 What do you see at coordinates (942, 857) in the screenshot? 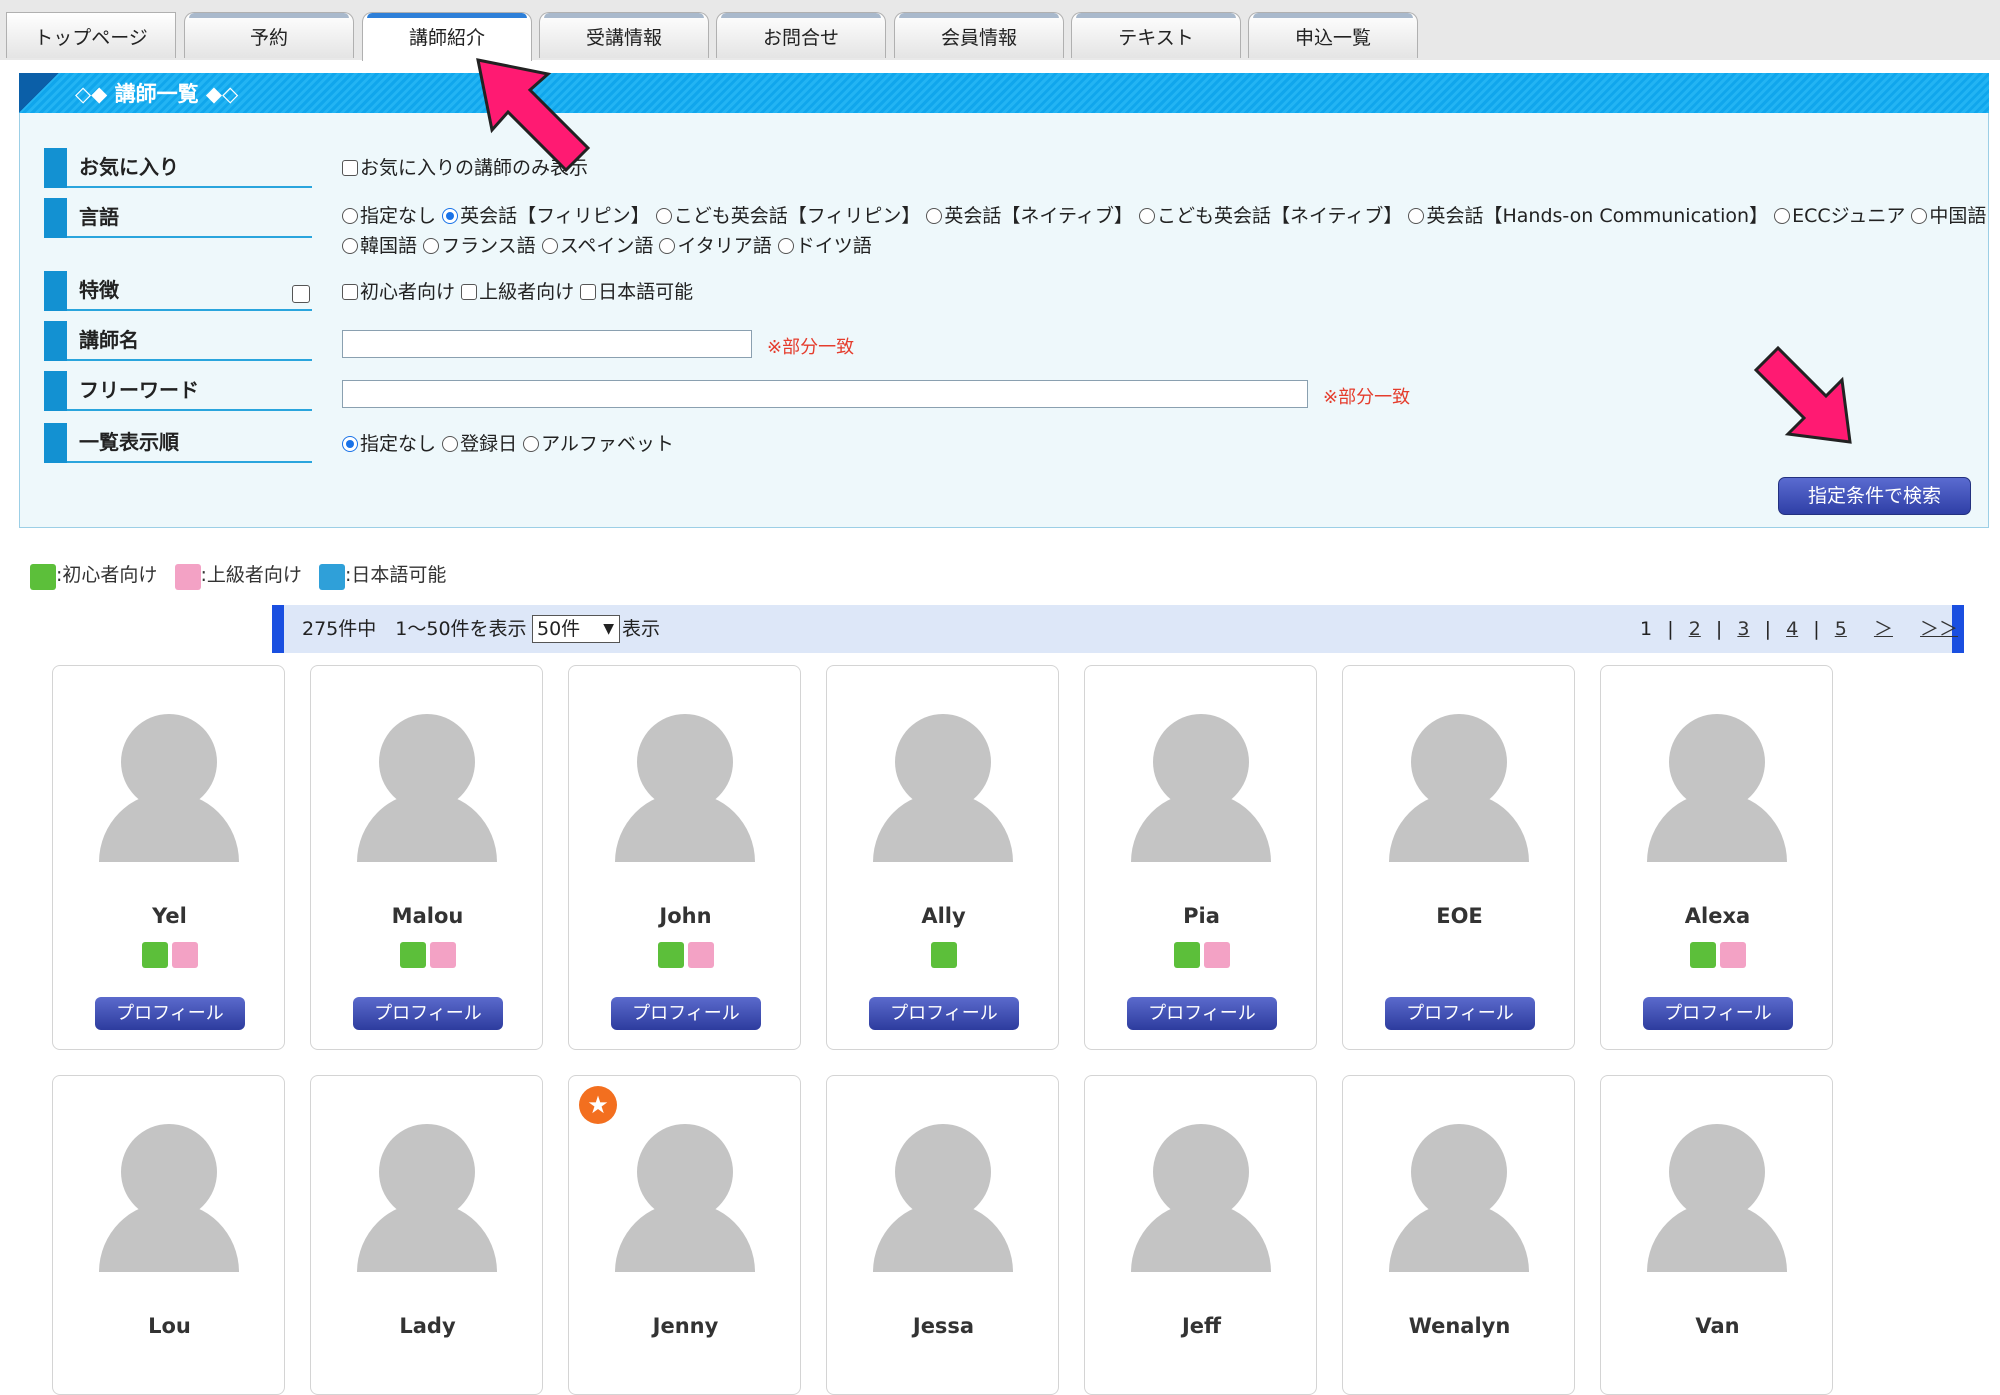
I see `teacher-card: Ally プロフィール` at bounding box center [942, 857].